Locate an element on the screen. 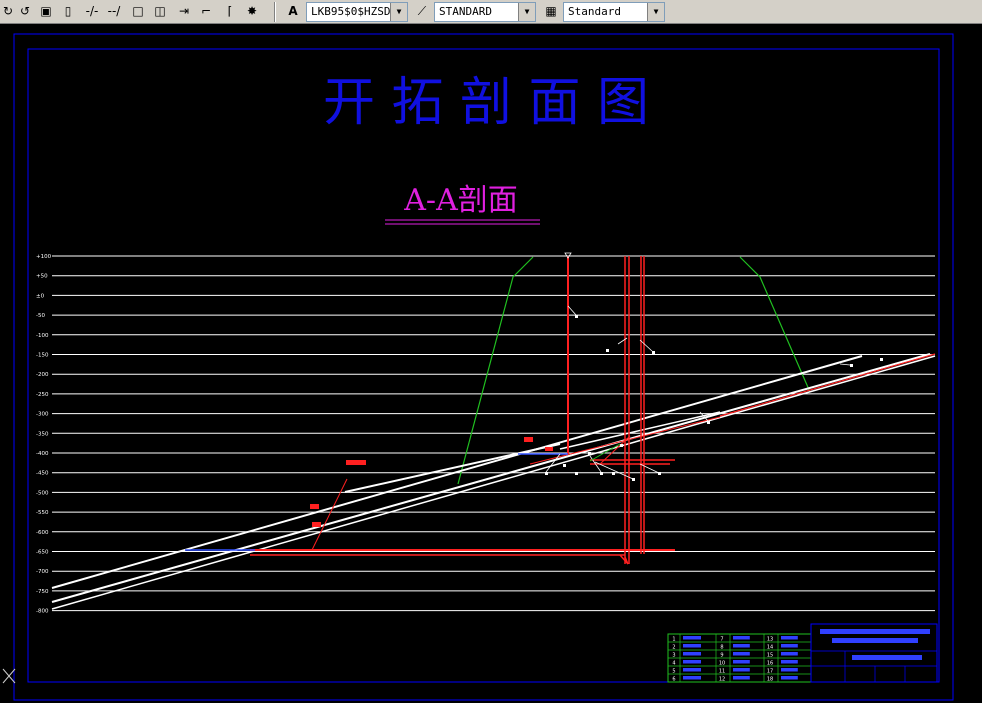  elevation-label: -500 is located at coordinates (42, 493).